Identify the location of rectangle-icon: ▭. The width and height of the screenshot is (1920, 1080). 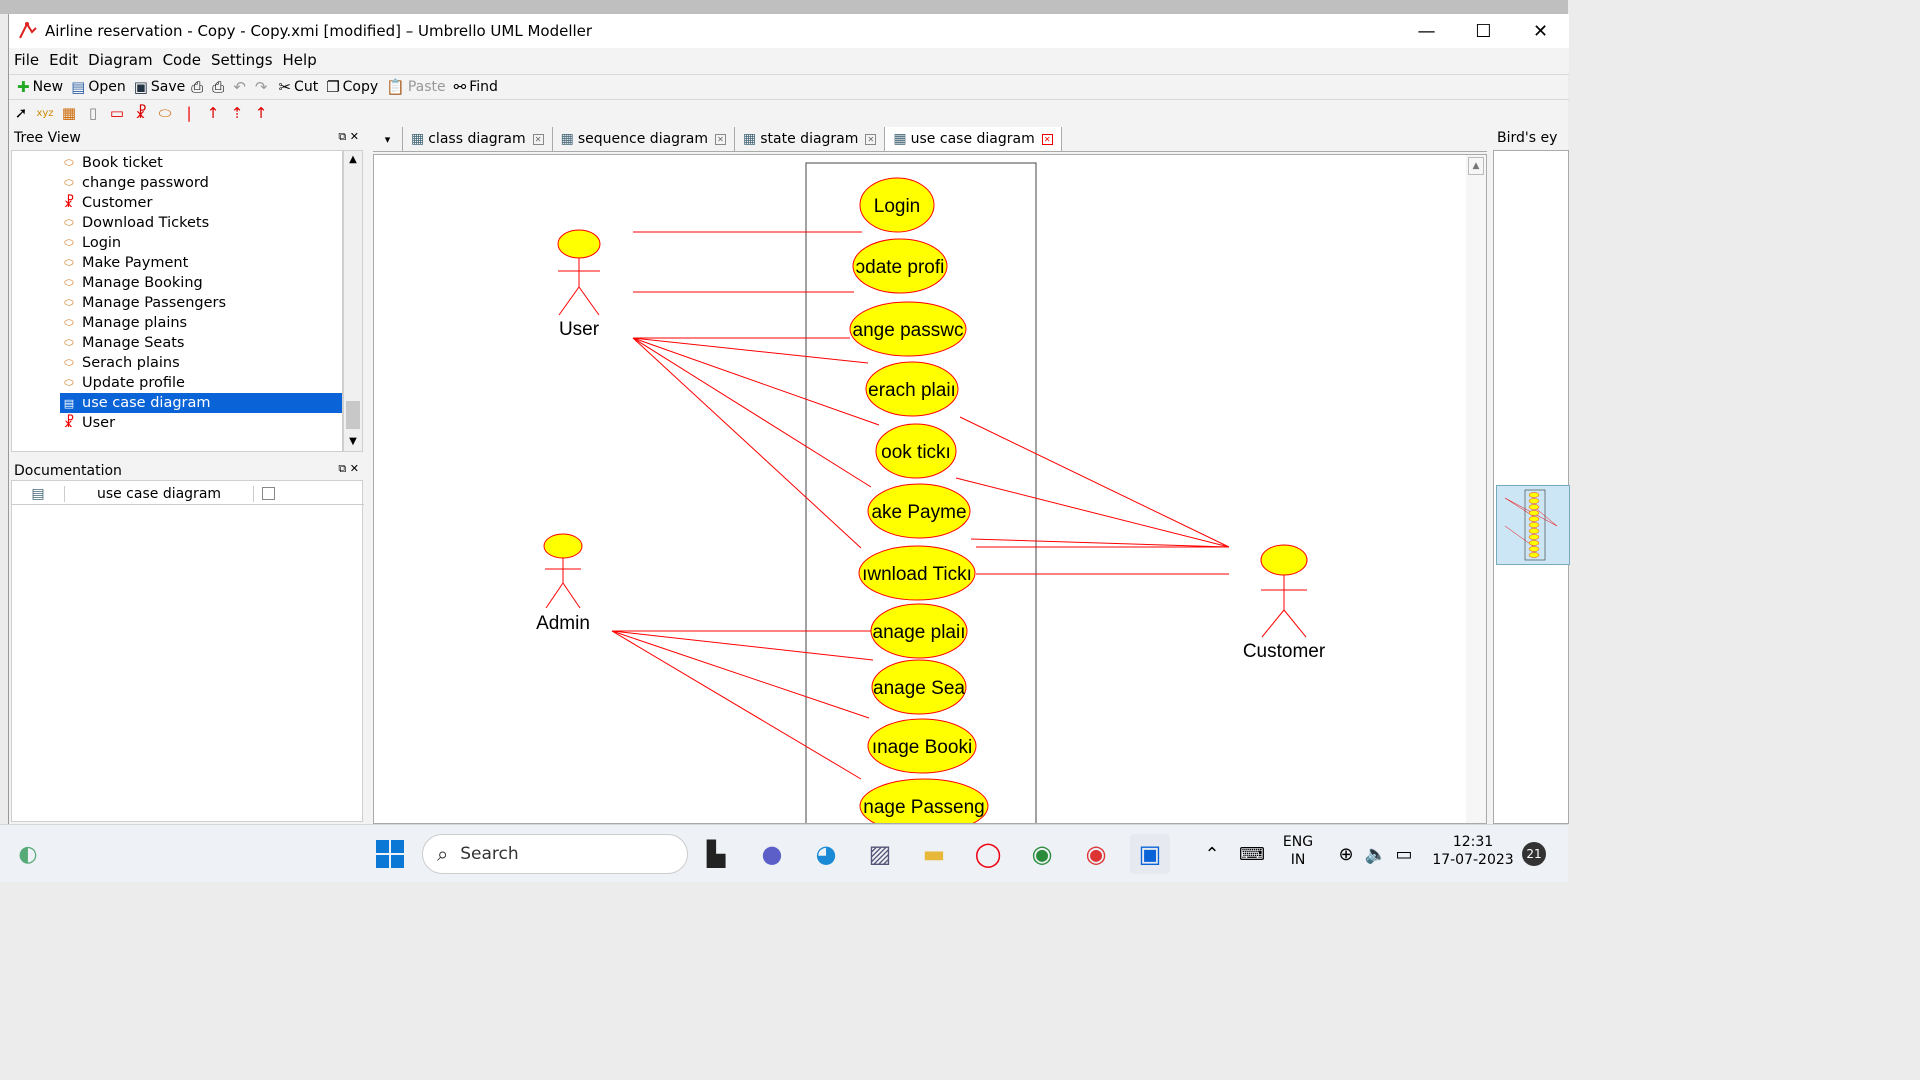
(117, 113).